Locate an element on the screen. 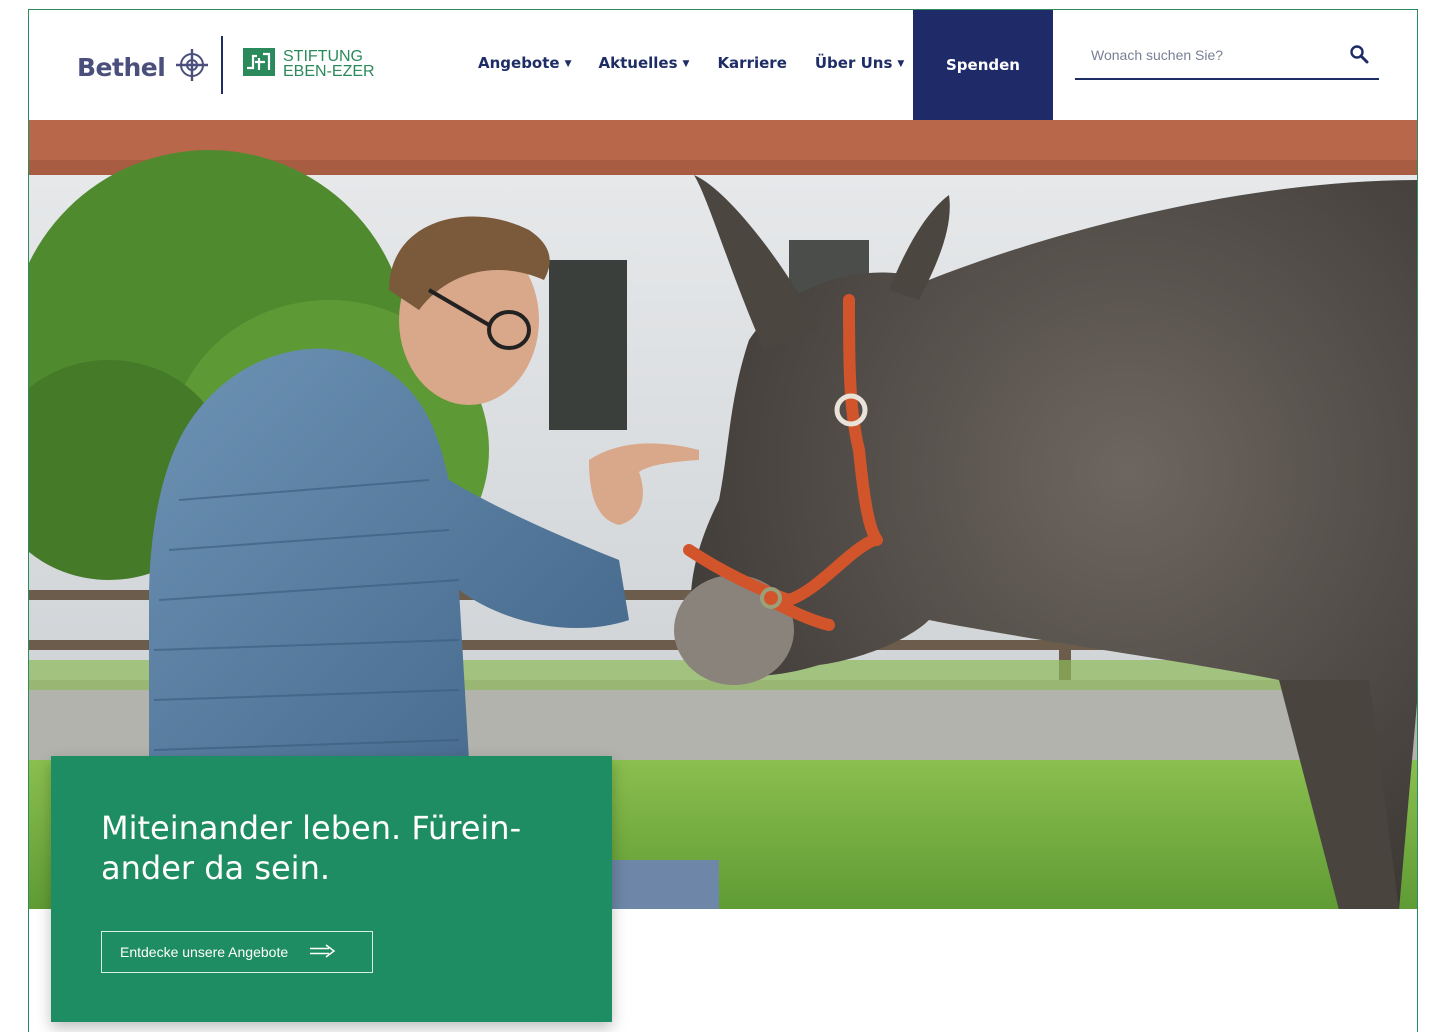 The image size is (1429, 1032). stiftung-eben-ezer-logo: STIFTUNG EBEN-EZER is located at coordinates (309, 64).